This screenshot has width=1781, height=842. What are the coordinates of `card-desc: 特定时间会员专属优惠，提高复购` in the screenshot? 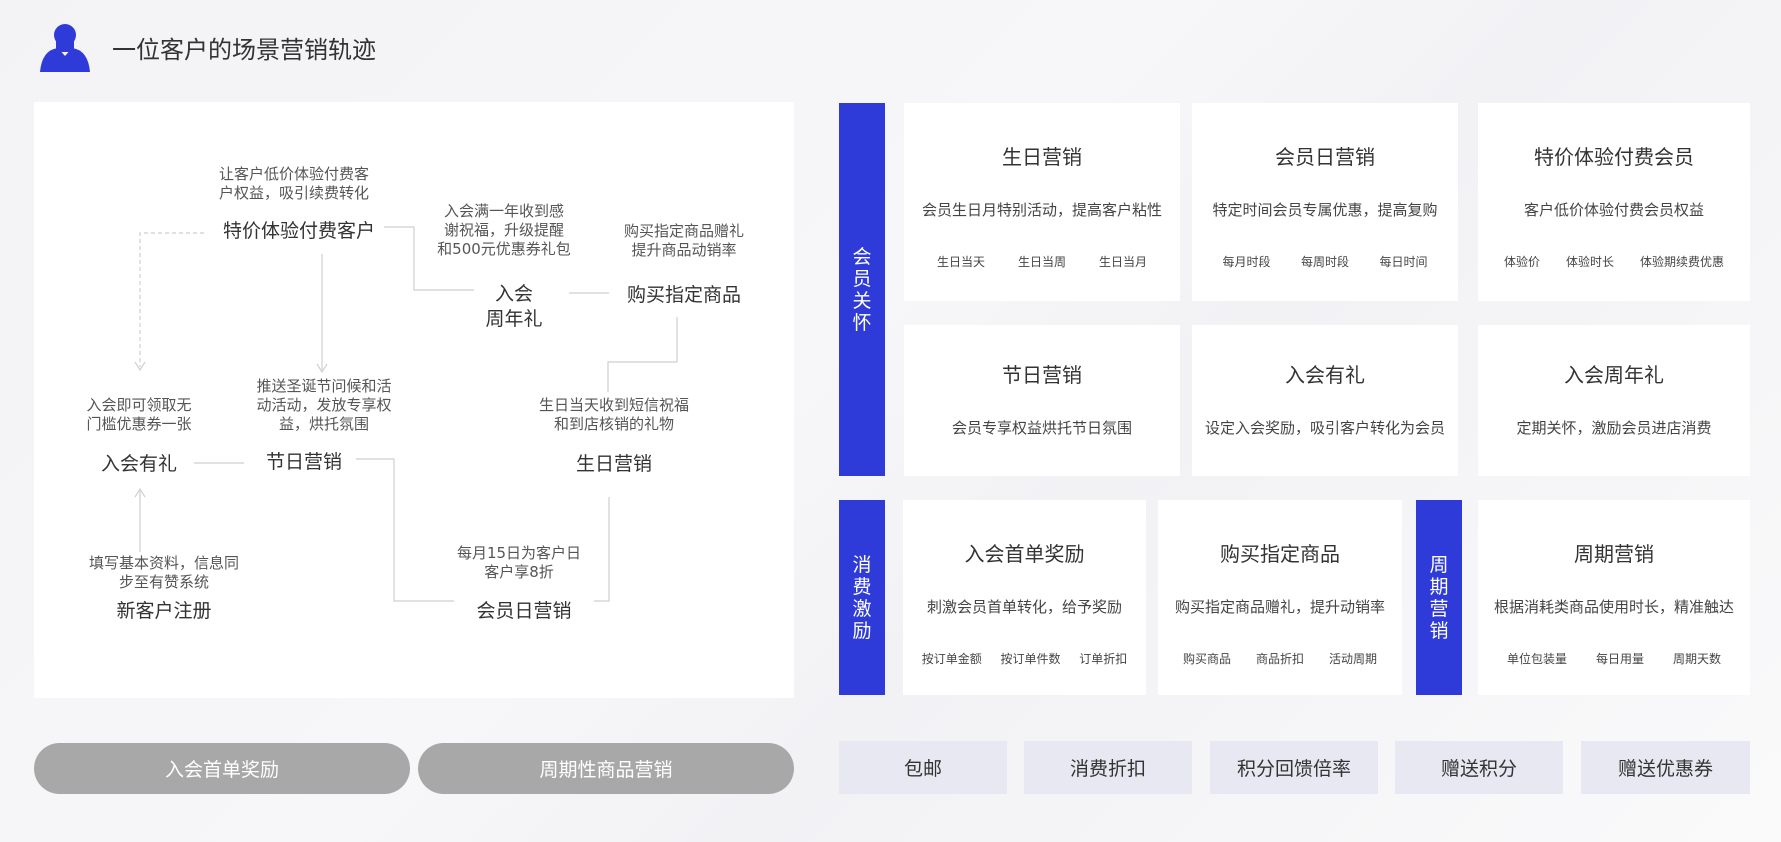 It's located at (1325, 210).